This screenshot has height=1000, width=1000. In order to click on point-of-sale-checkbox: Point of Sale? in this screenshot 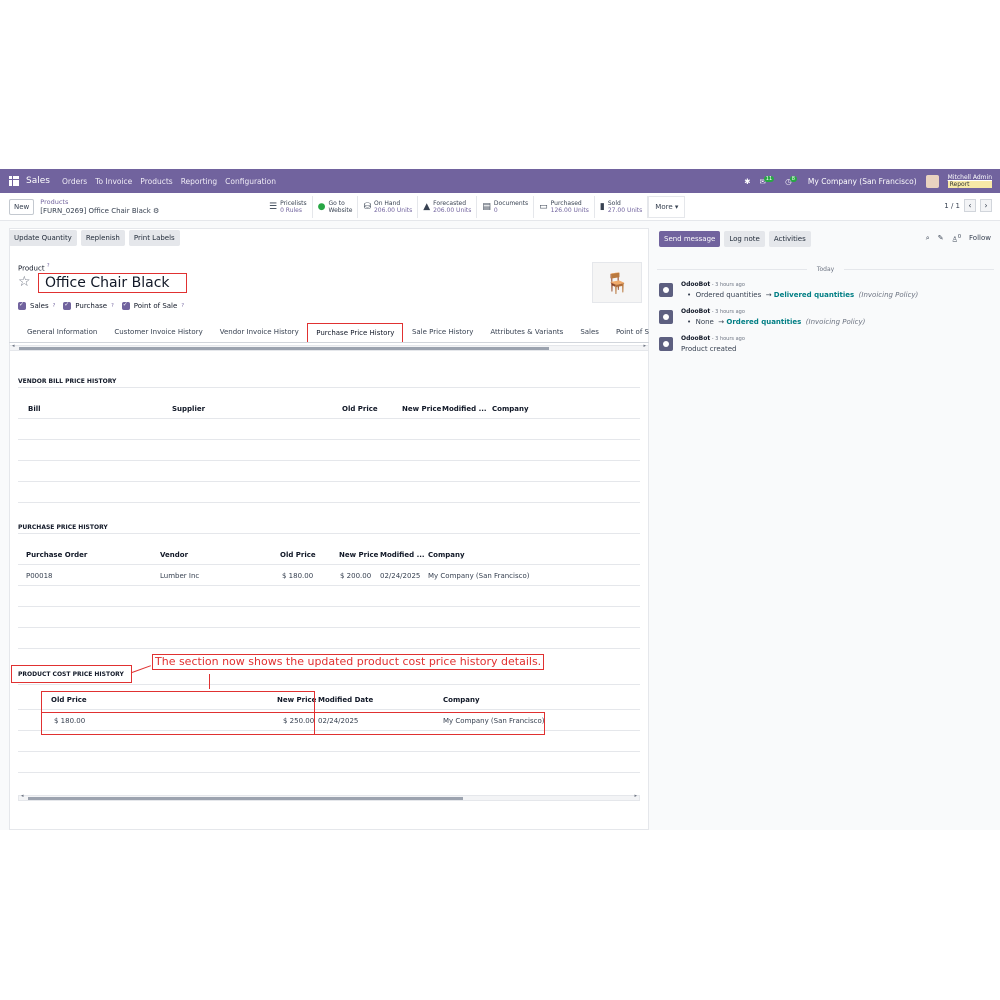, I will do `click(152, 305)`.